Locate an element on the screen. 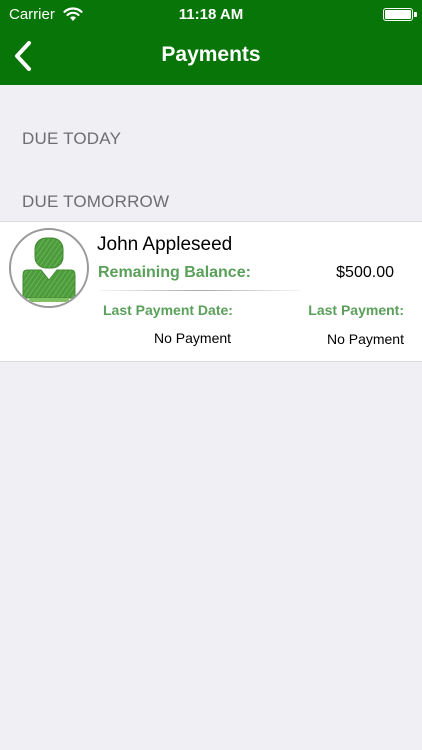 Image resolution: width=422 pixels, height=750 pixels. divider is located at coordinates (200, 290).